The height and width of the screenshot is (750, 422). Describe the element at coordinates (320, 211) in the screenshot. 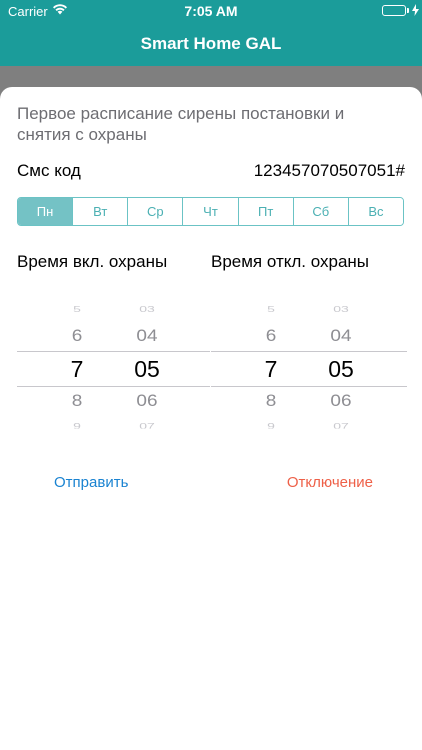

I see `day-segment-sat: Сб` at that location.